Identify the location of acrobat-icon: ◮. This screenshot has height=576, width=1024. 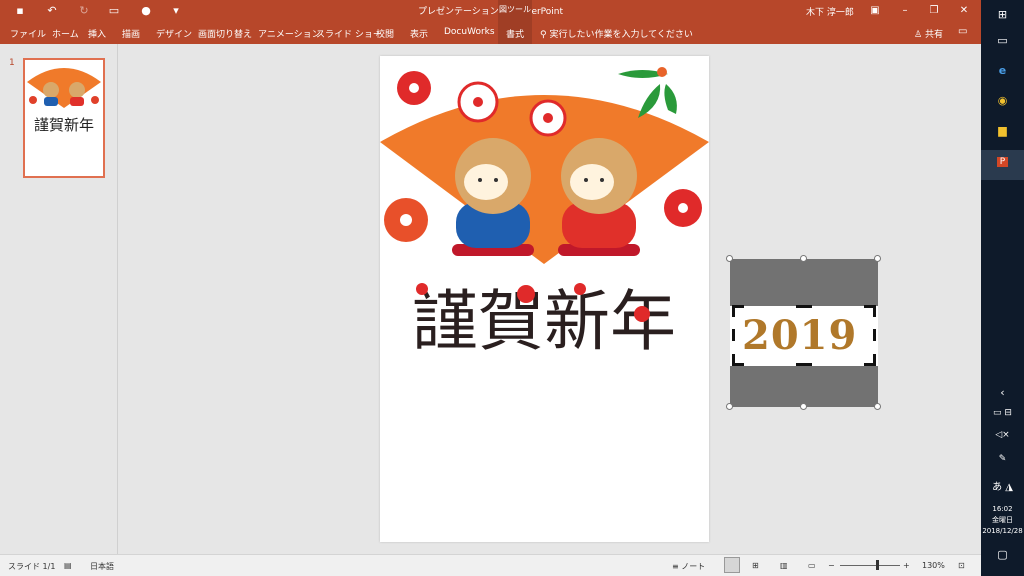
(1007, 487).